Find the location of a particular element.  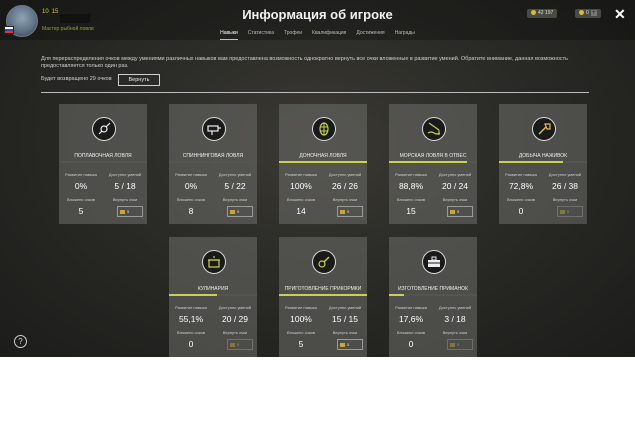

currency-value: 42 197 is located at coordinates (546, 13).